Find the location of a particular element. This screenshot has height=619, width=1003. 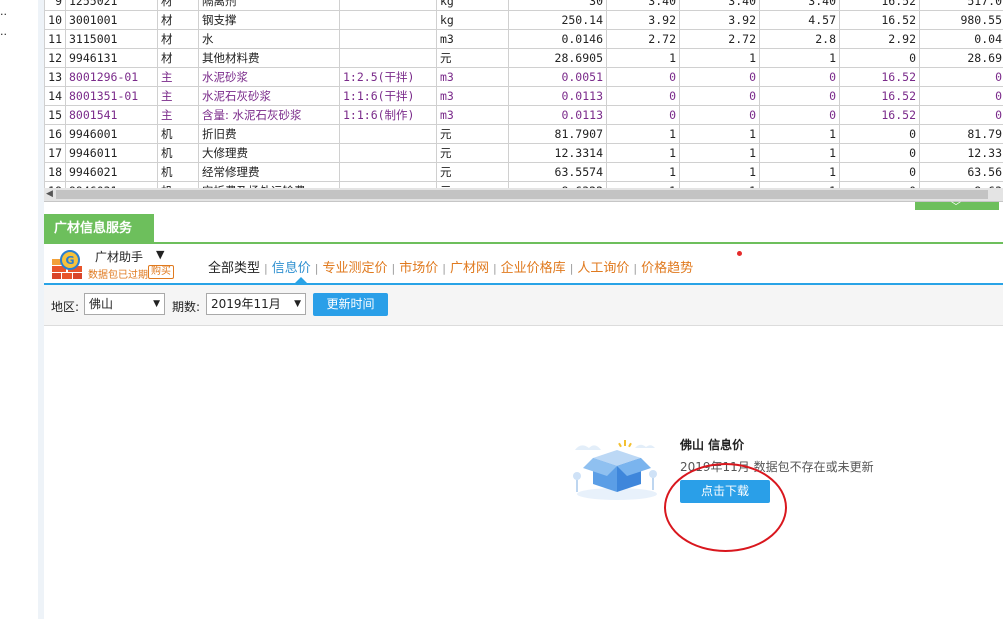

cell-spec: 1:1:6(干拌) is located at coordinates (388, 96).